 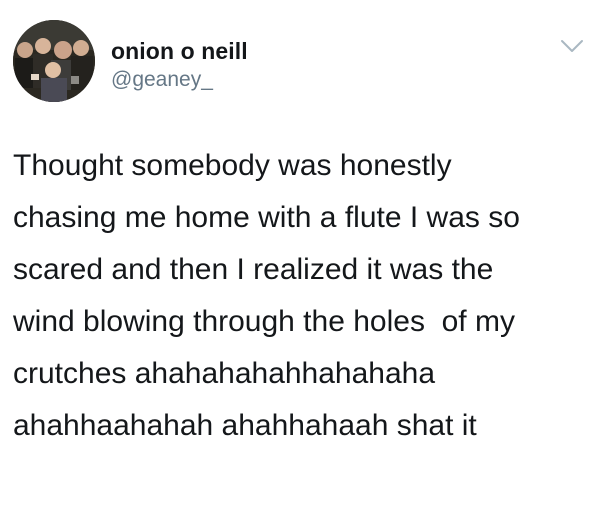 I want to click on tweet-text-line: wind blowing through the holes of my, so click(x=264, y=321).